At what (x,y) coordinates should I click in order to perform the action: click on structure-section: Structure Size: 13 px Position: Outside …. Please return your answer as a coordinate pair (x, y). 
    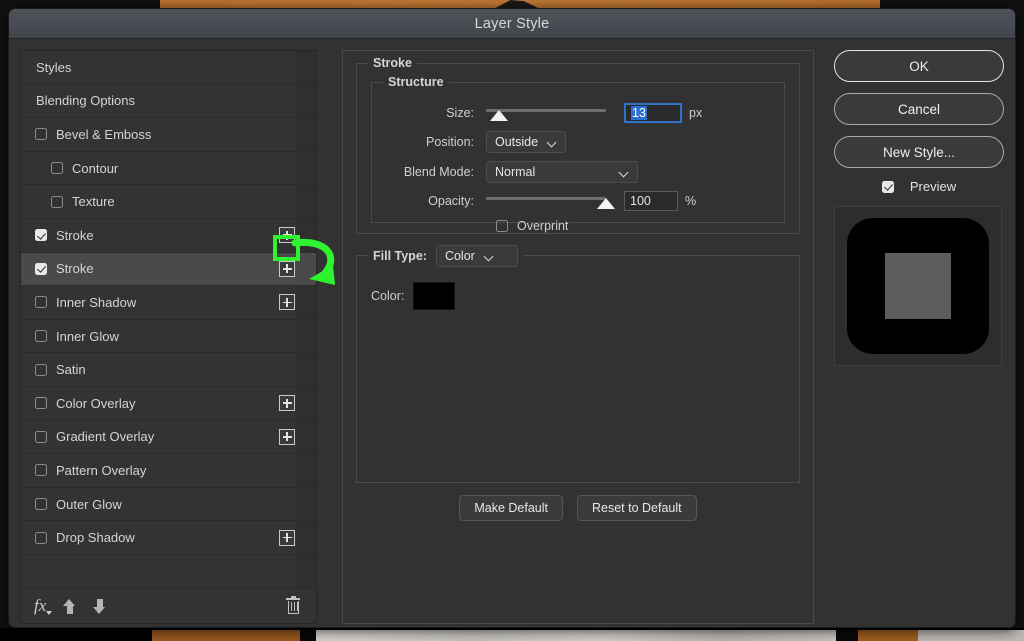
    Looking at the image, I should click on (578, 154).